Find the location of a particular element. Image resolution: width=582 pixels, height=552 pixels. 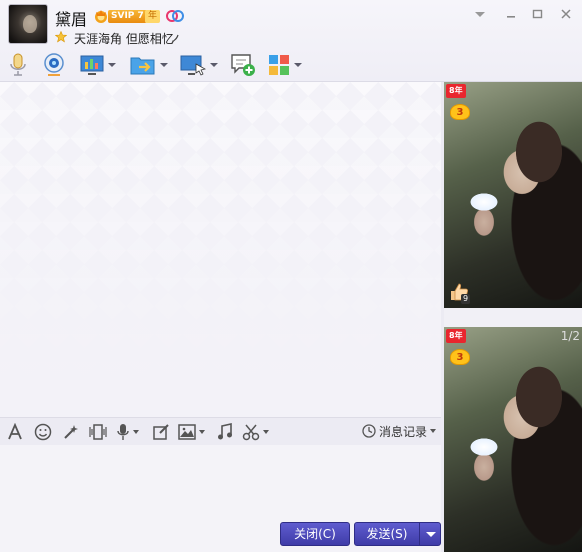

shake-icon is located at coordinates (98, 432).